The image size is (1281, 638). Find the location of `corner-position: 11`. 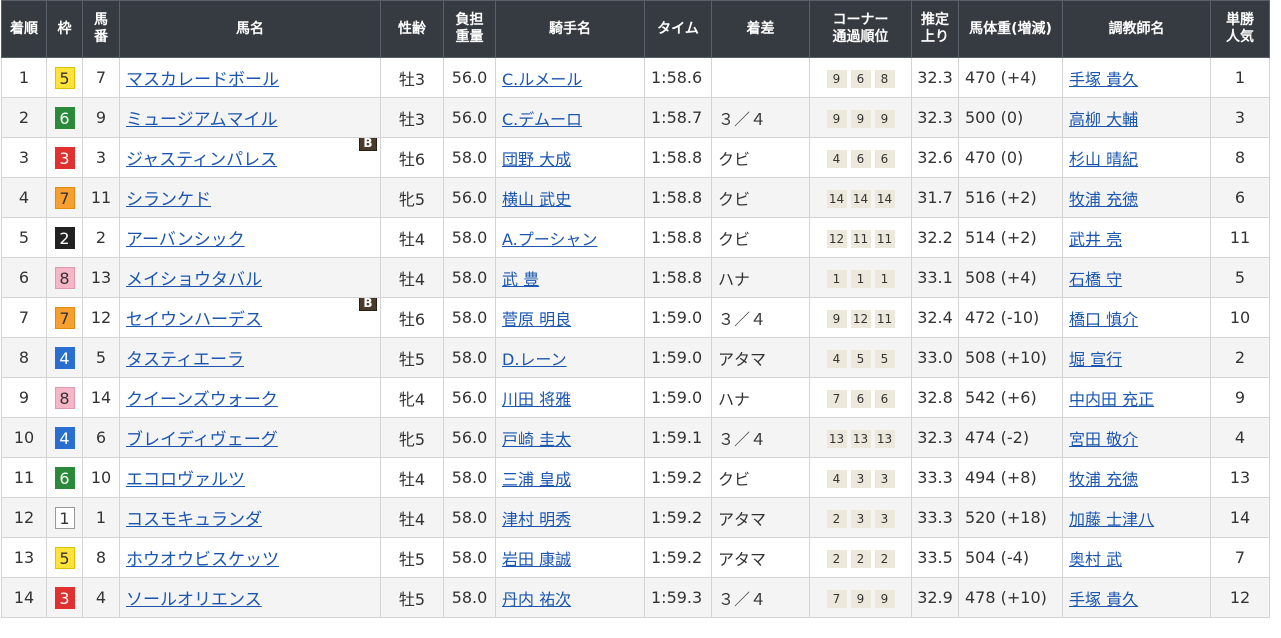

corner-position: 11 is located at coordinates (884, 238).